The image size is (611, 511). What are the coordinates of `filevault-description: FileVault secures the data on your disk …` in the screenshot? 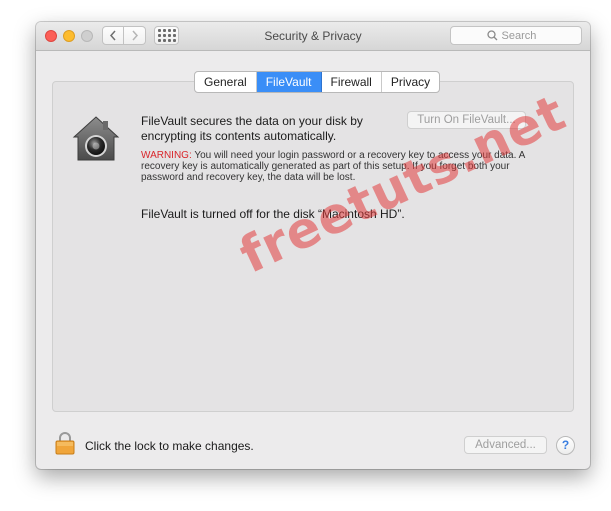 It's located at (252, 128).